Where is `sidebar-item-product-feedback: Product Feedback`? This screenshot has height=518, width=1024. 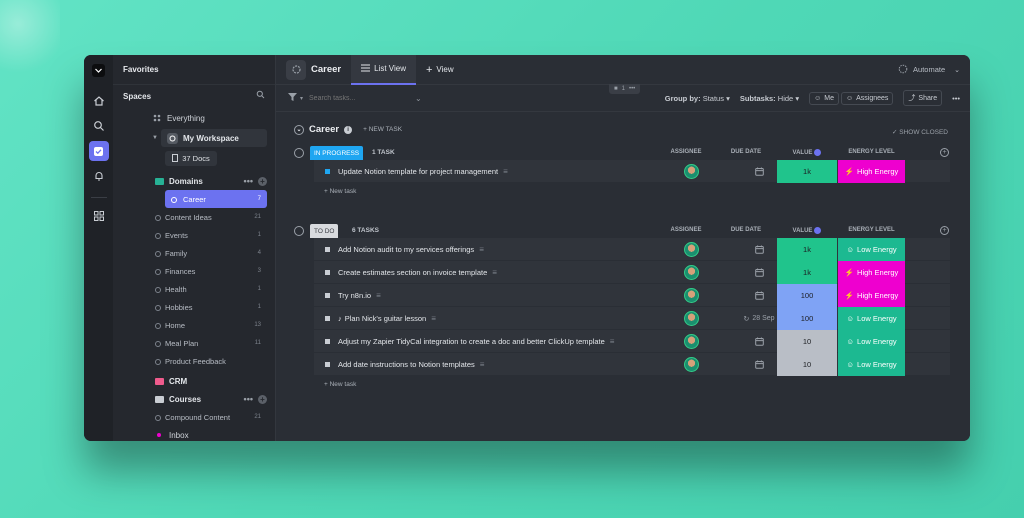
sidebar-item-product-feedback: Product Feedback is located at coordinates (194, 361).